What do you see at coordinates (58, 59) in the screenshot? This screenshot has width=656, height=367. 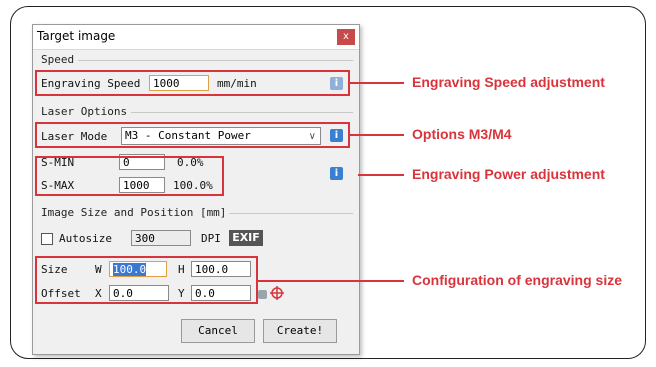 I see `speed-section-label: Speed` at bounding box center [58, 59].